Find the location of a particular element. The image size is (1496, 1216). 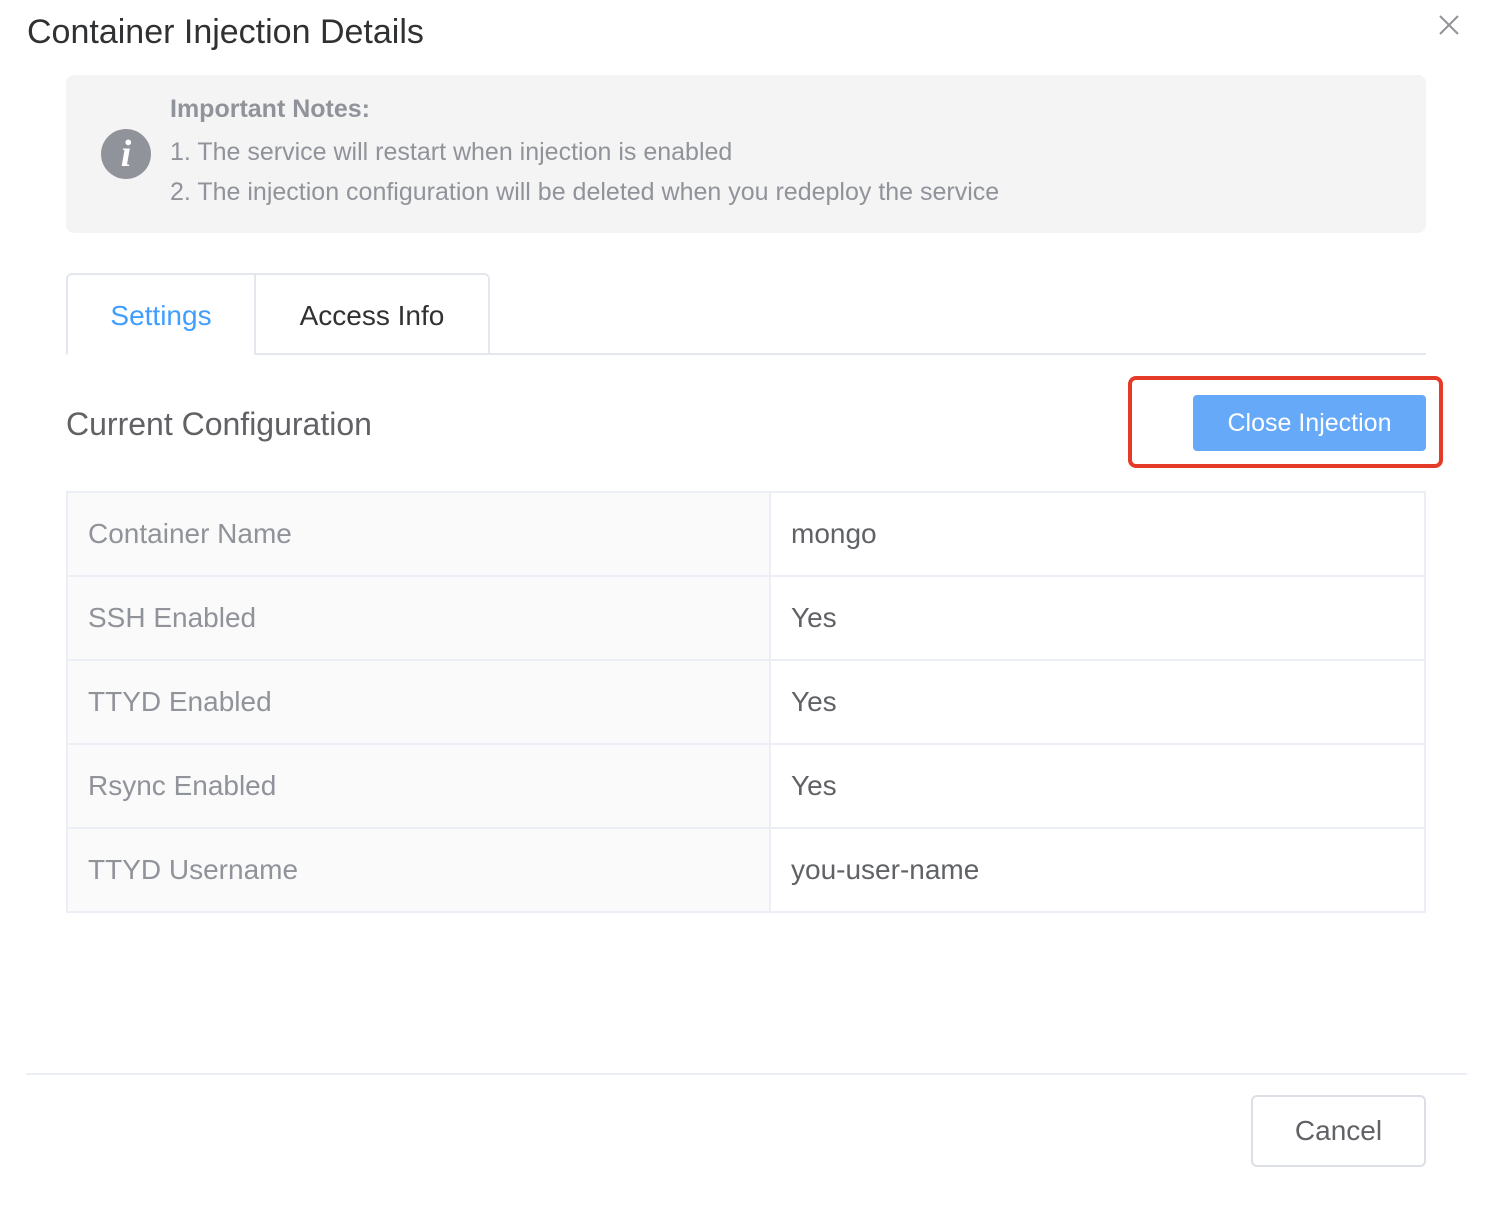

config-value: you-user-name is located at coordinates (1097, 870).